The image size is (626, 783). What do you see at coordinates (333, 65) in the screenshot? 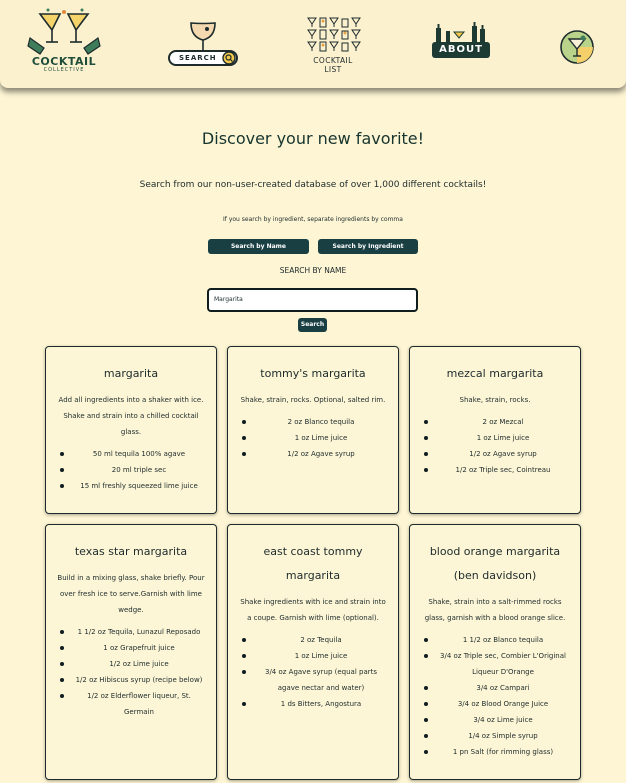
I see `nav-cocktail-list-label: COCKTAIL LIST` at bounding box center [333, 65].